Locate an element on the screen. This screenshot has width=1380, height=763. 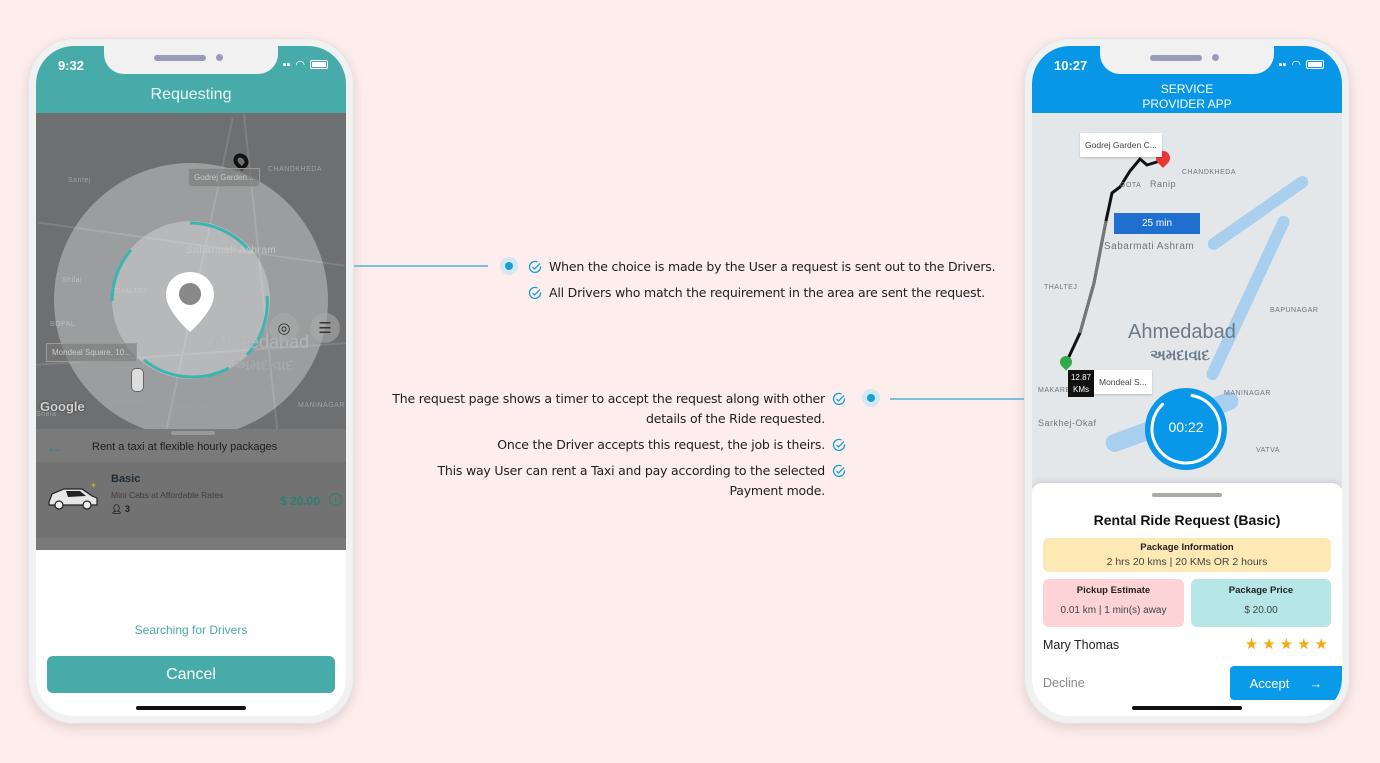
current-location-button: ◎ is located at coordinates (284, 328).